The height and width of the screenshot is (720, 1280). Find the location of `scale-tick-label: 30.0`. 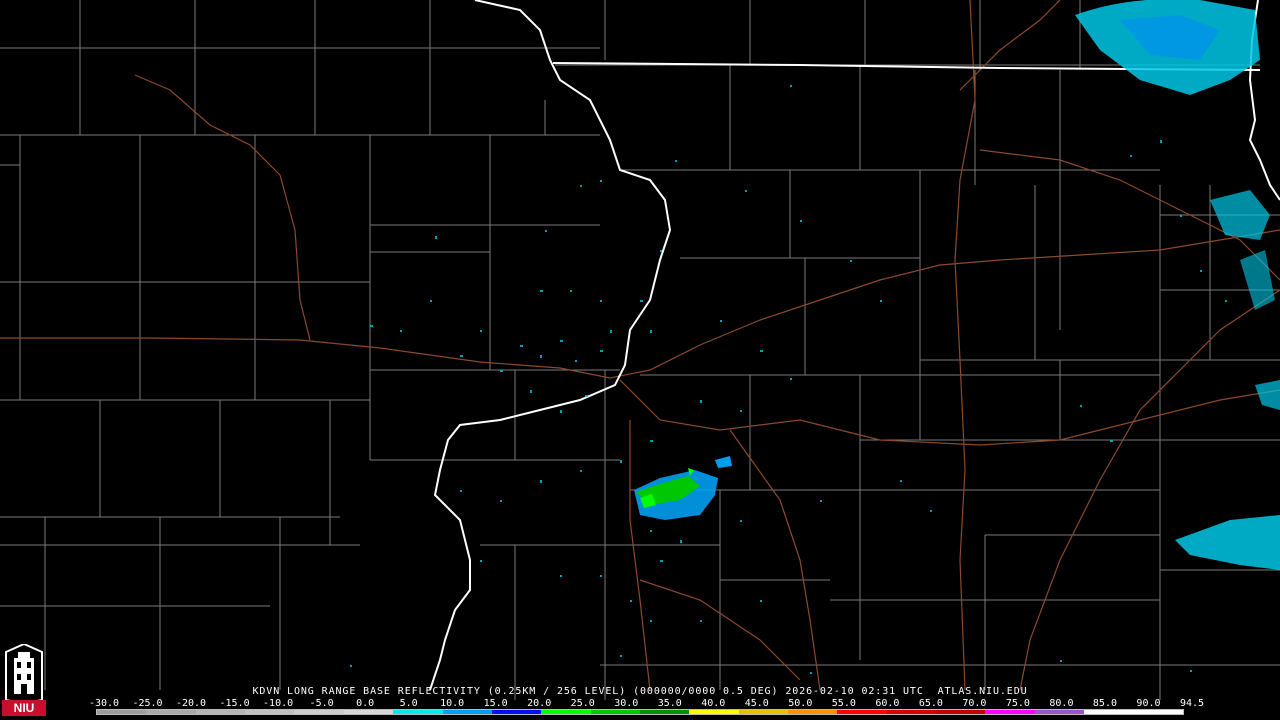

scale-tick-label: 30.0 is located at coordinates (626, 703).